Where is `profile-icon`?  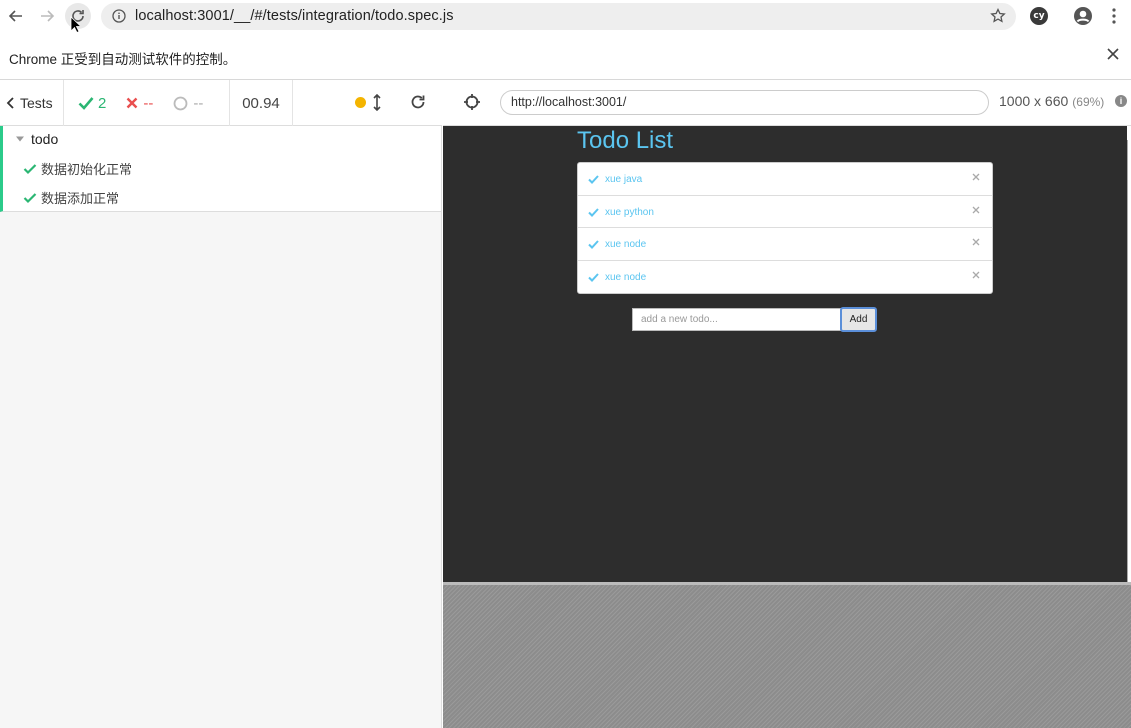
profile-icon is located at coordinates (1083, 16).